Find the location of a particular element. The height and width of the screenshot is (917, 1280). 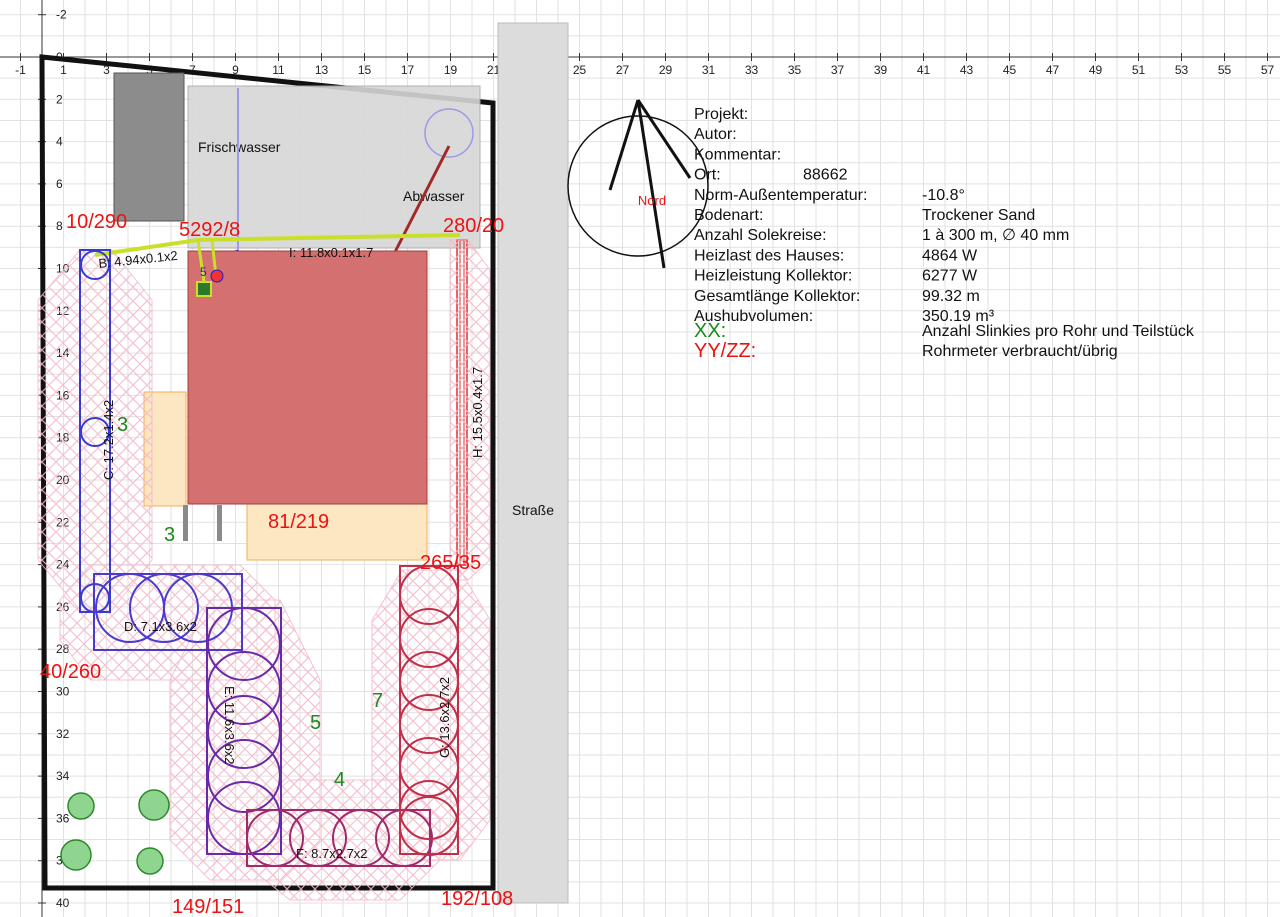

collector-g-label: G: 13.6x2.7x2 is located at coordinates (444, 717).